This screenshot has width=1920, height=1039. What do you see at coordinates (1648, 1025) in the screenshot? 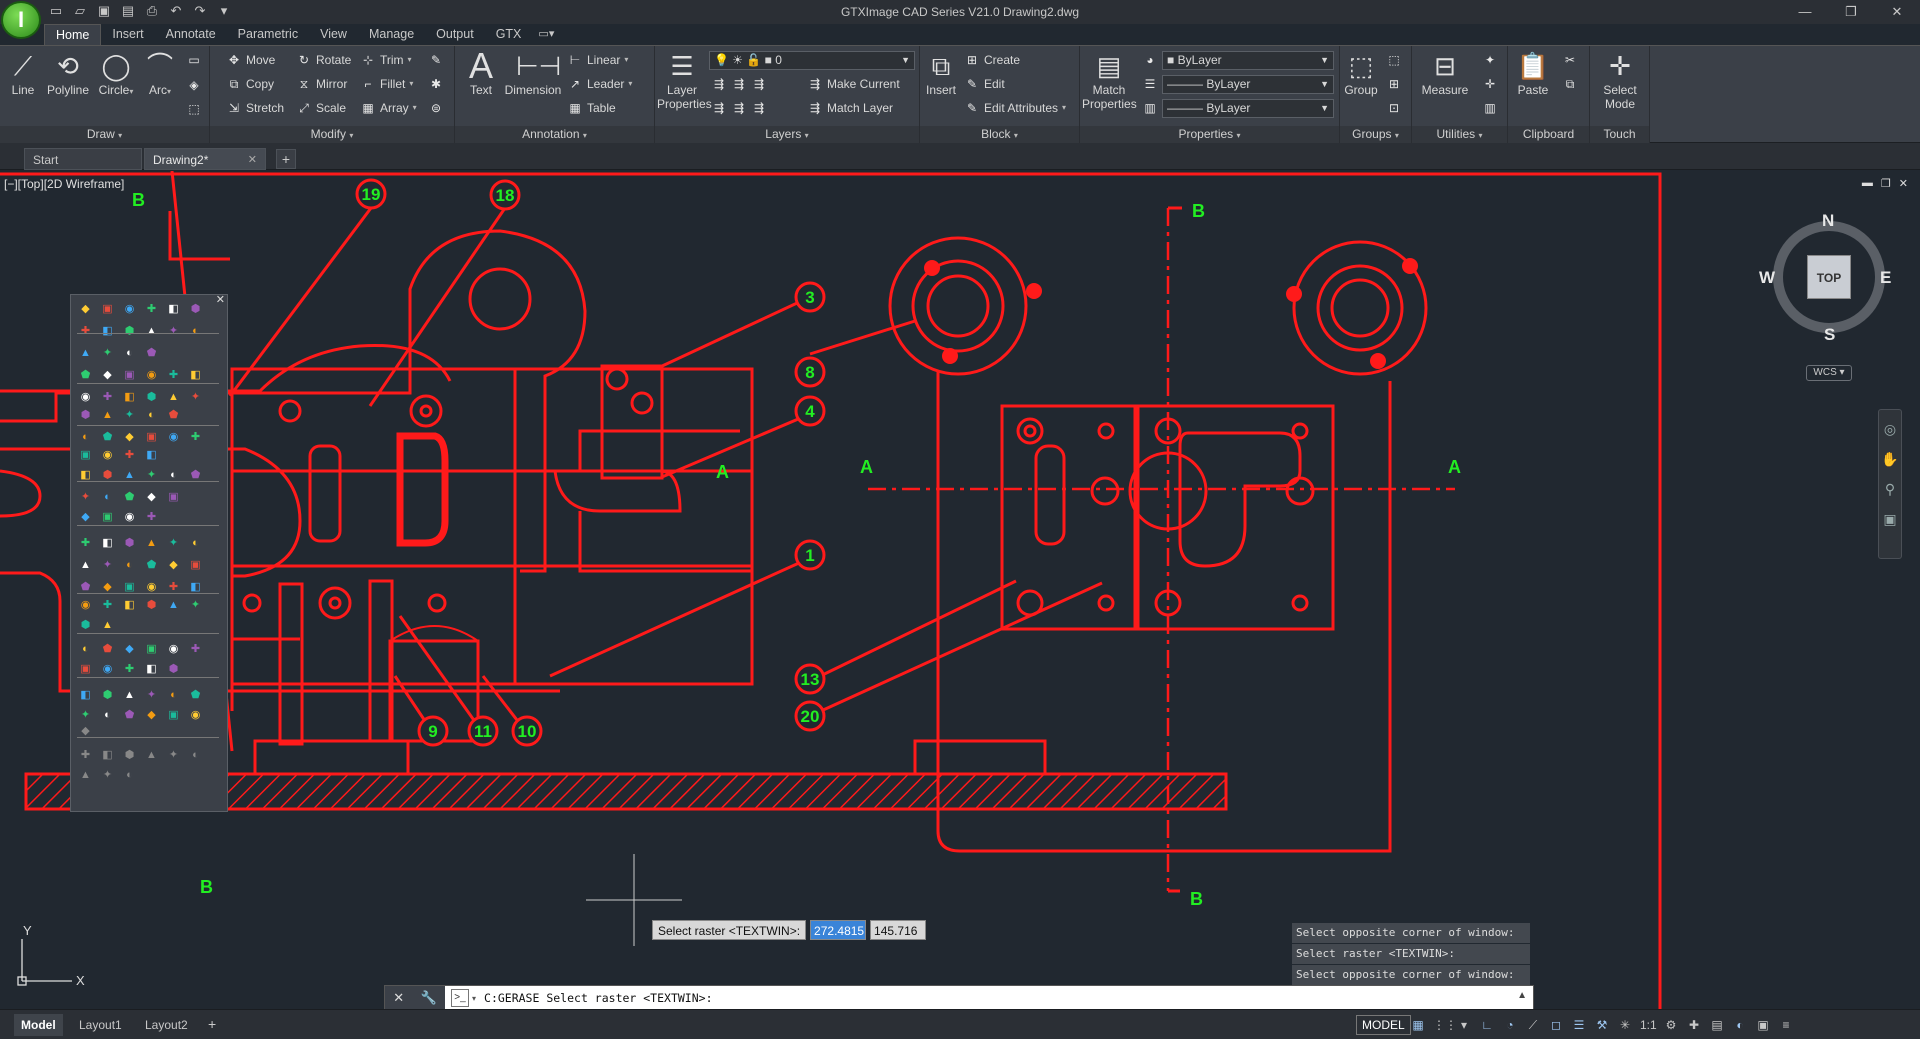
I see `annotation-scale: 1:1` at bounding box center [1648, 1025].